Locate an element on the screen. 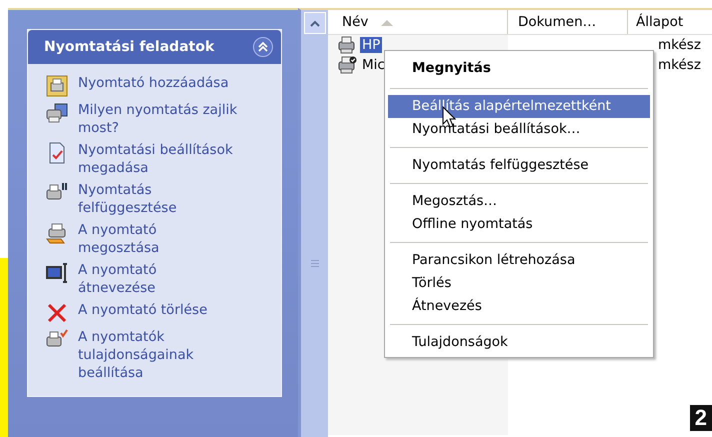  task-link: Nyomtató hozzáadása is located at coordinates (158, 83).